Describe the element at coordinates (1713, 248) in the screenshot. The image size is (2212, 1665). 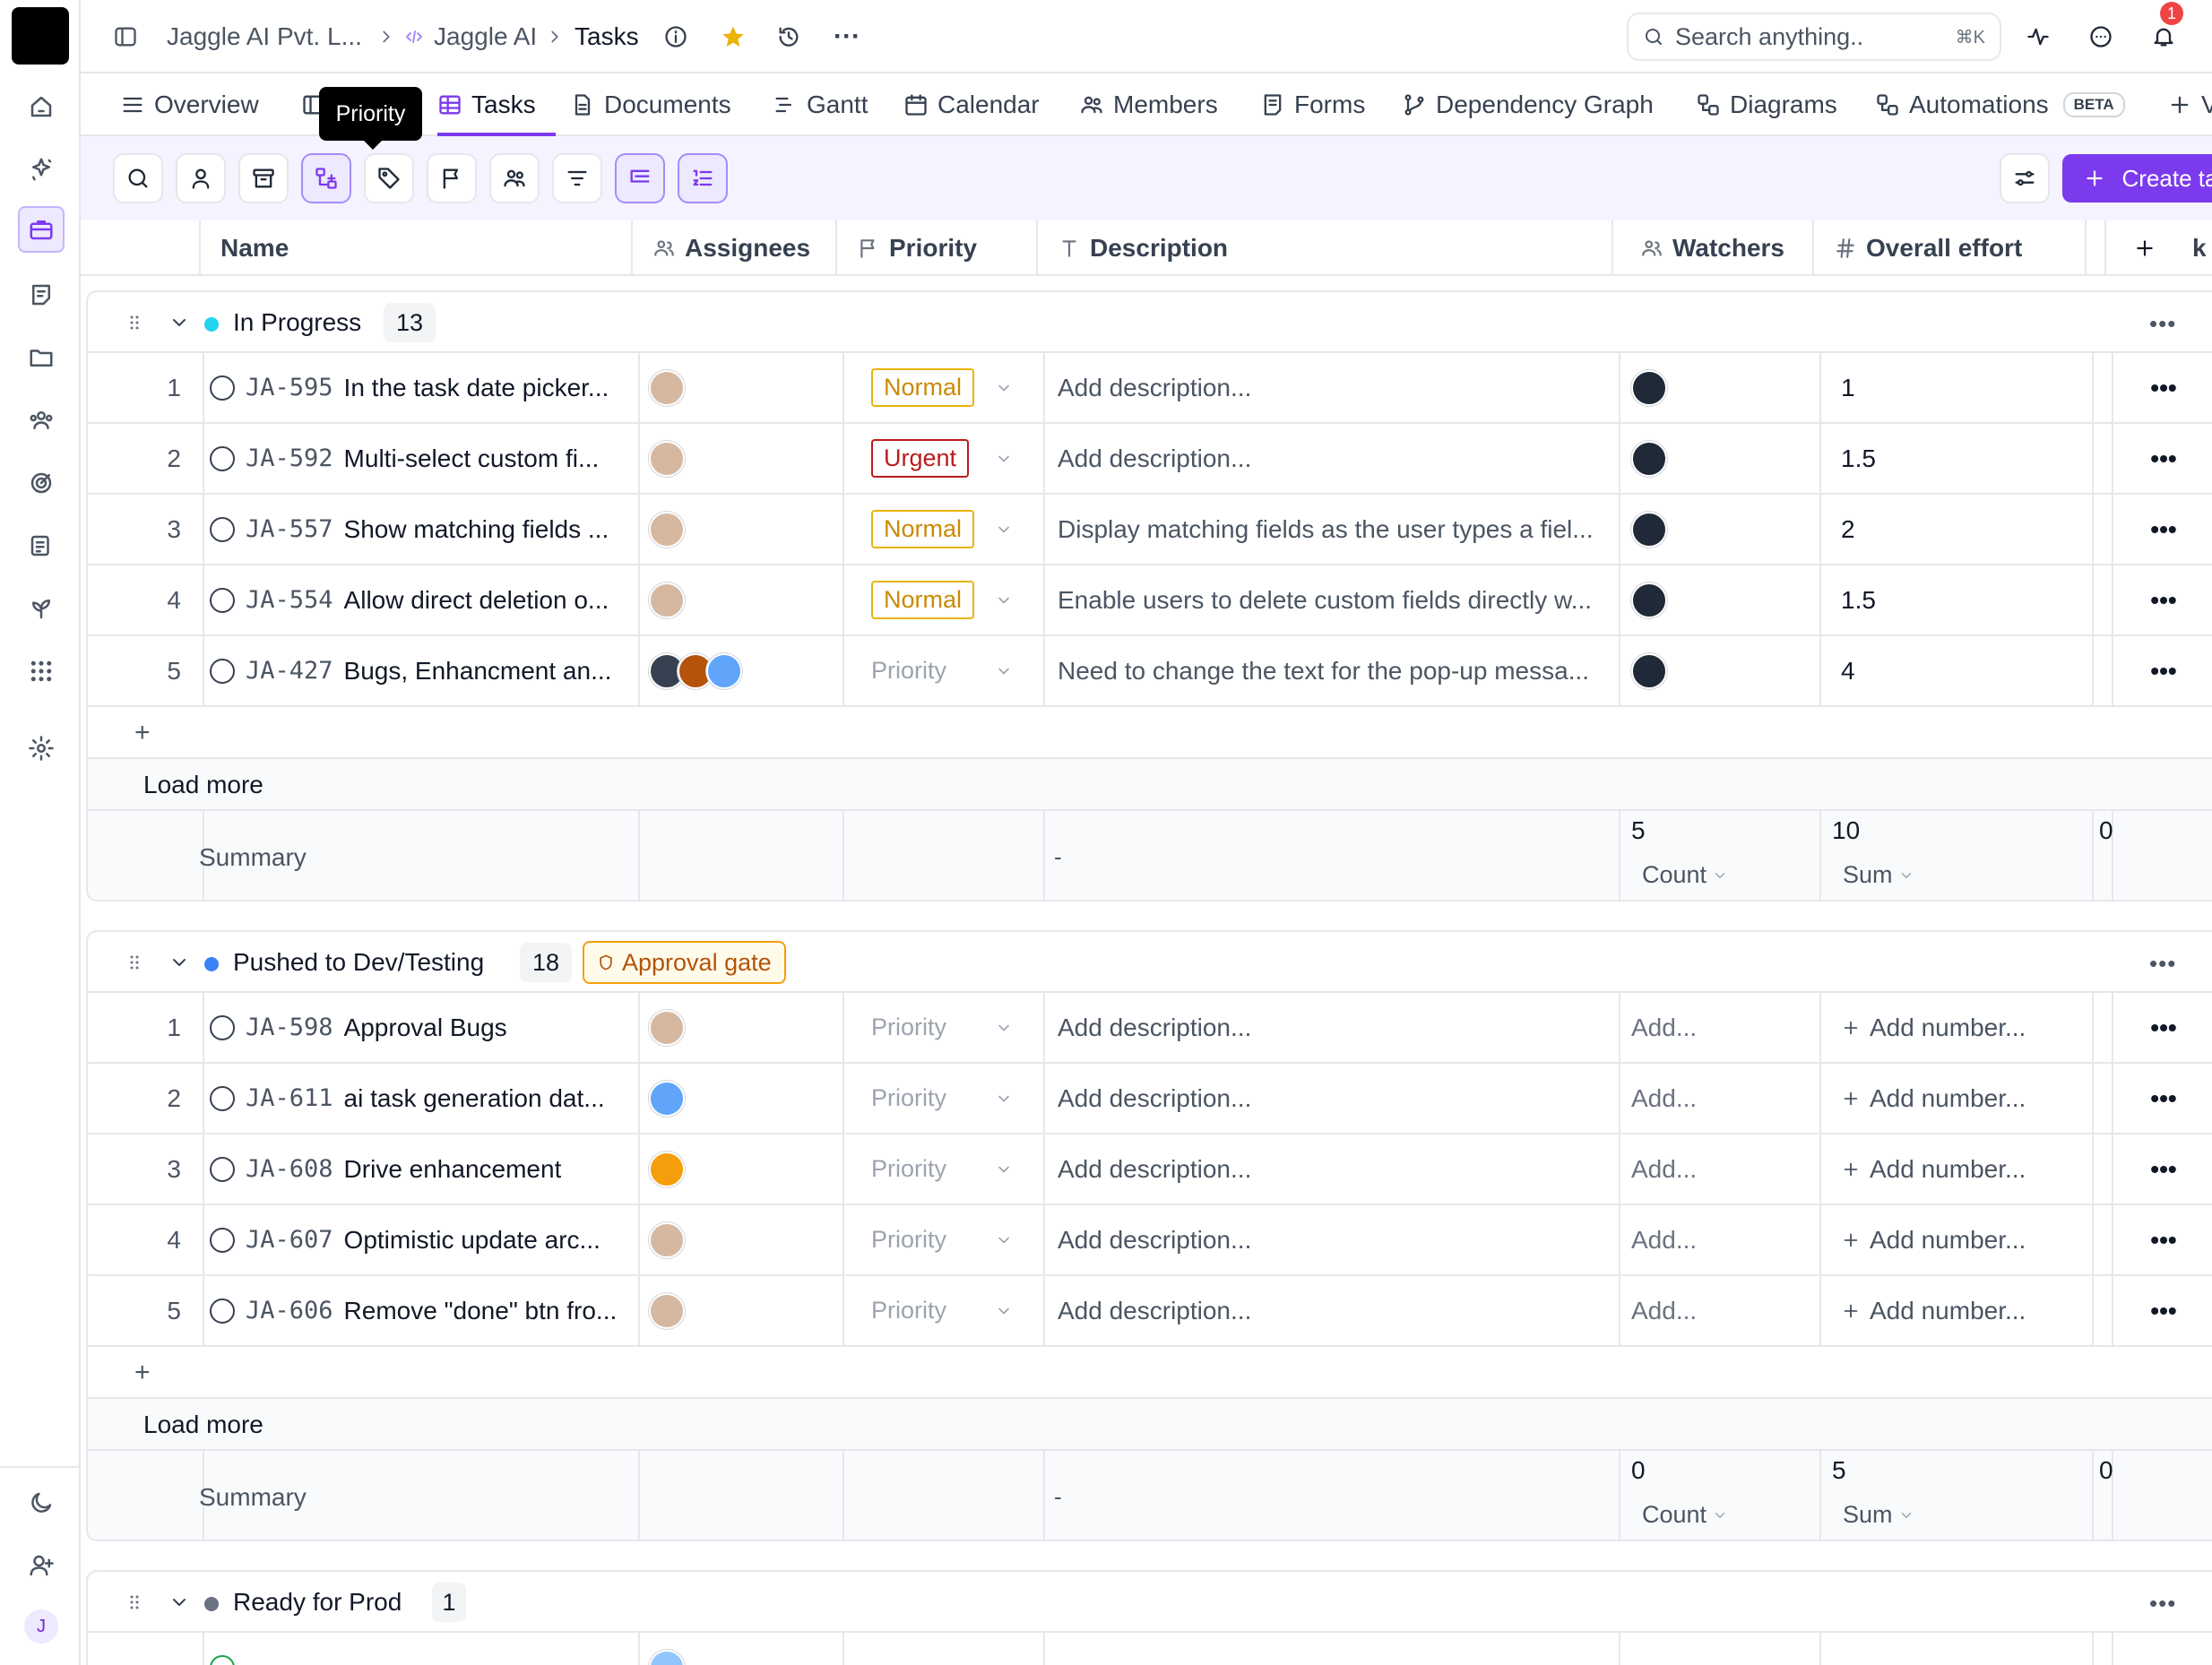
I see `header-watchers: Watchers` at that location.